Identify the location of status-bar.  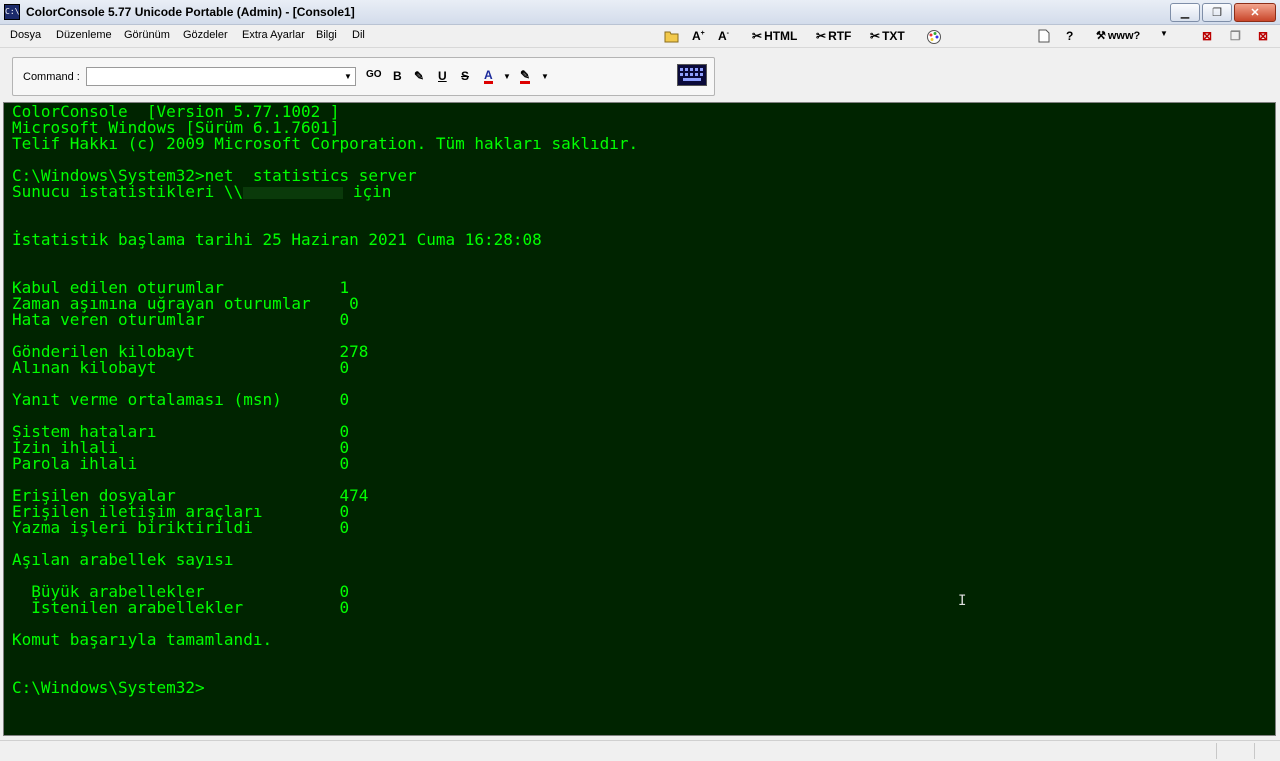
(640, 750).